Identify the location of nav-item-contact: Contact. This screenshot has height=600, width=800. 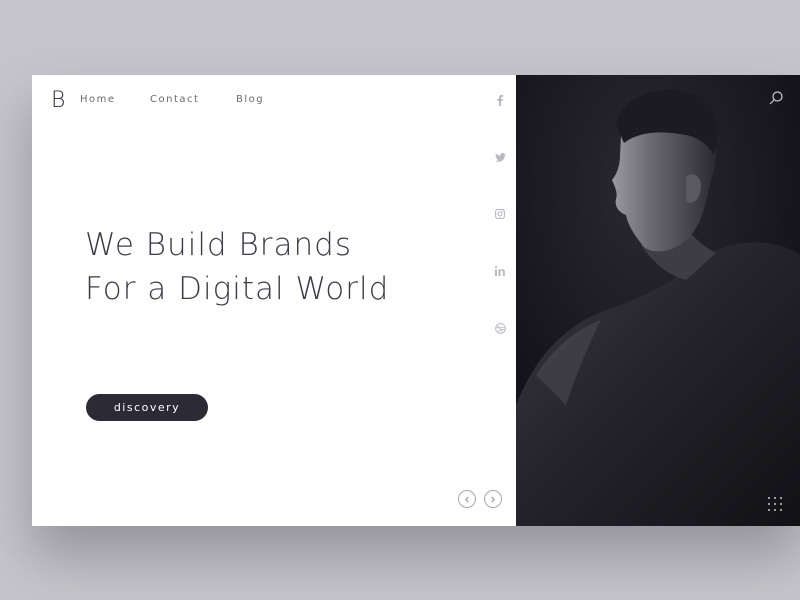
(174, 99).